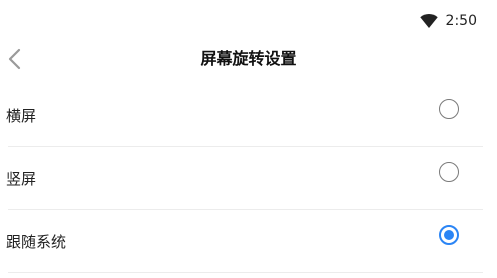 This screenshot has height=278, width=497. Describe the element at coordinates (21, 116) in the screenshot. I see `option-label: 横屏` at that location.